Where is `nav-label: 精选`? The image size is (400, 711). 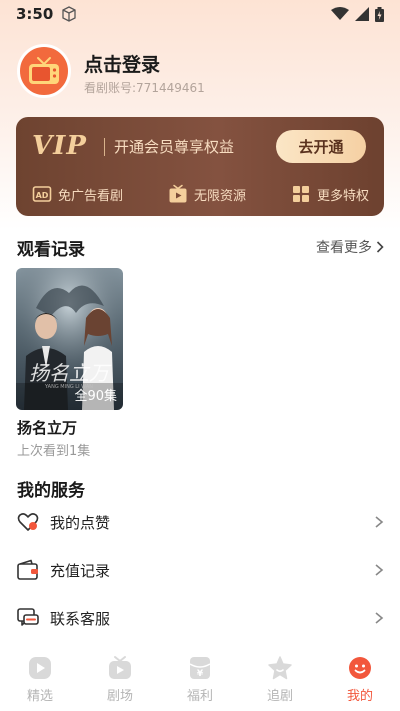 nav-label: 精选 is located at coordinates (39, 696).